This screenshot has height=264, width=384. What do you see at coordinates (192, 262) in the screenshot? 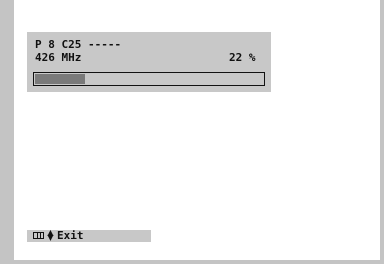
I see `frame-bottom-edge` at bounding box center [192, 262].